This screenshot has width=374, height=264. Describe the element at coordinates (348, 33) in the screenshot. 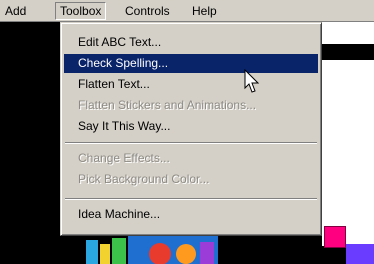

I see `canvas-white-area` at that location.